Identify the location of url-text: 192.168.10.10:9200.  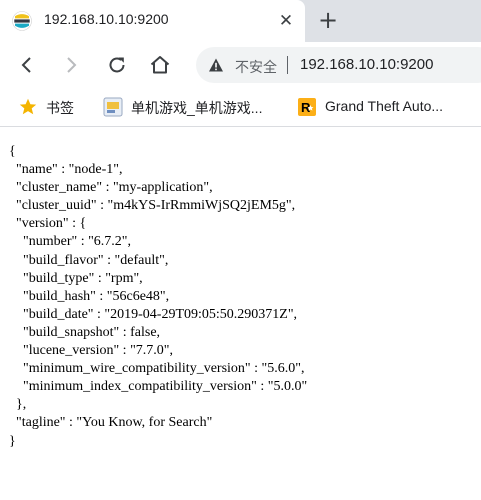
(366, 64).